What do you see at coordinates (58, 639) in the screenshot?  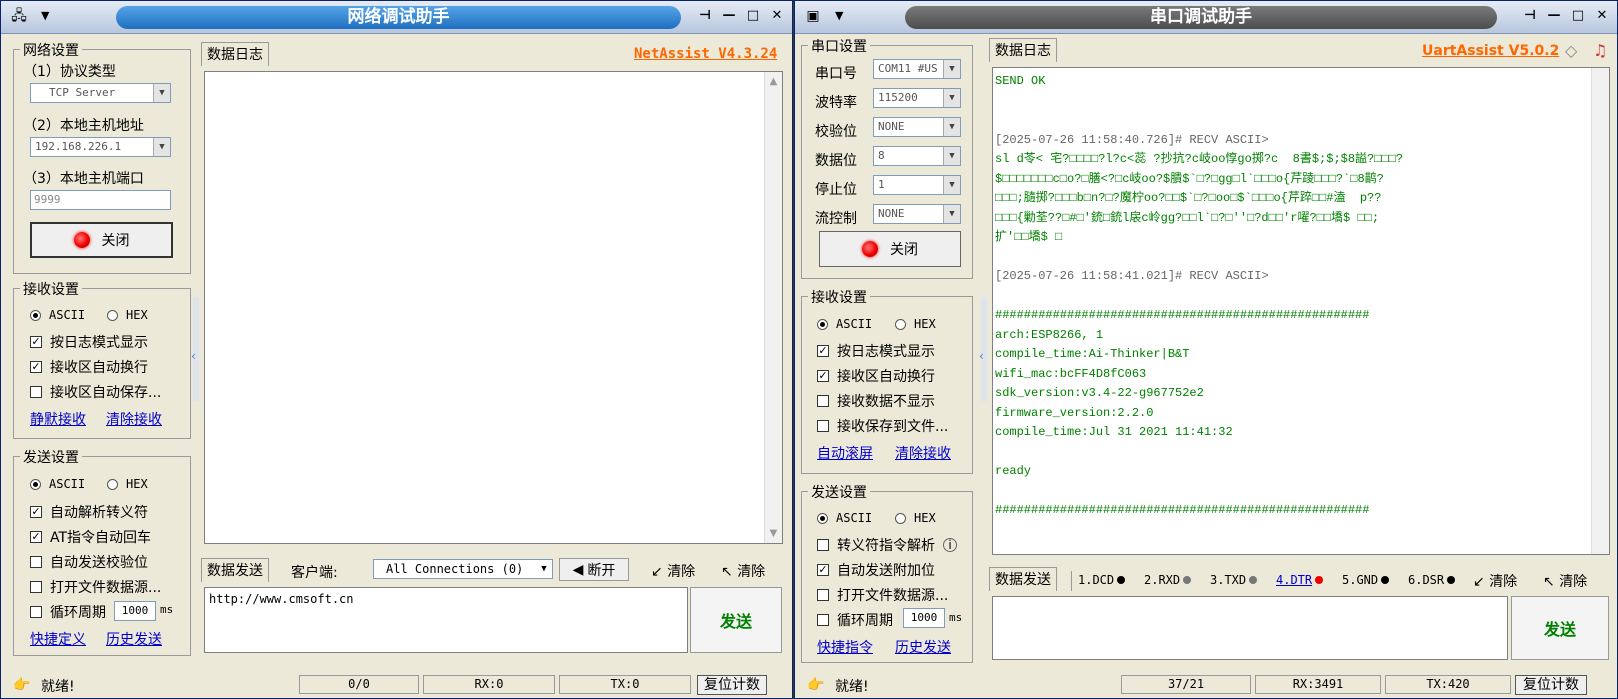 I see `quick-define-link: 快捷定义` at bounding box center [58, 639].